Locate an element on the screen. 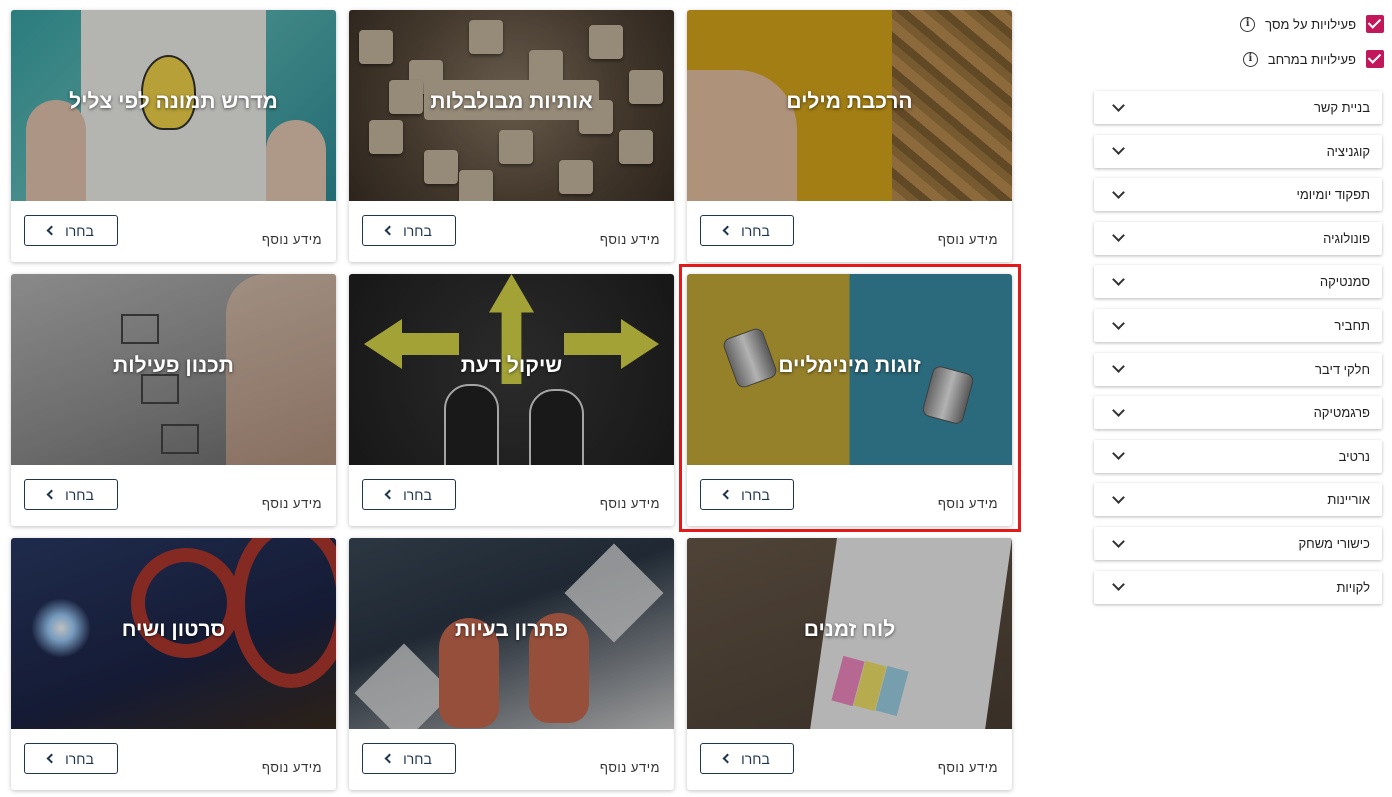  activity-image: לוח זמנים is located at coordinates (849, 633).